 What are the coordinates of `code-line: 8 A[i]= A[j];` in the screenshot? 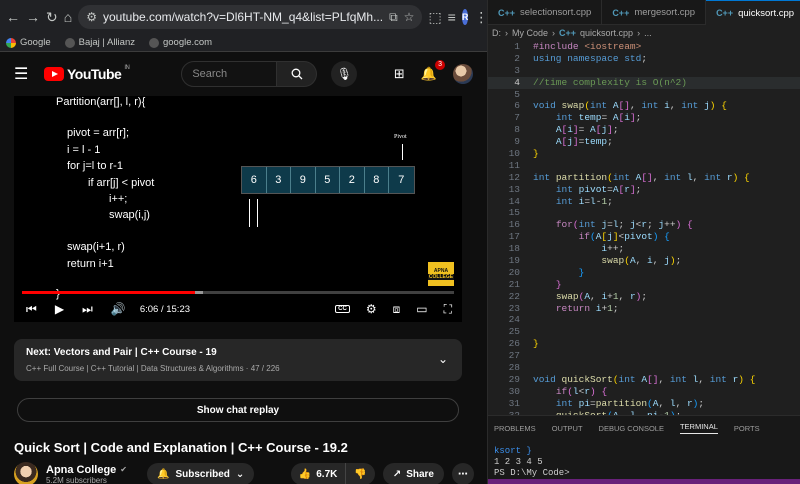 It's located at (566, 130).